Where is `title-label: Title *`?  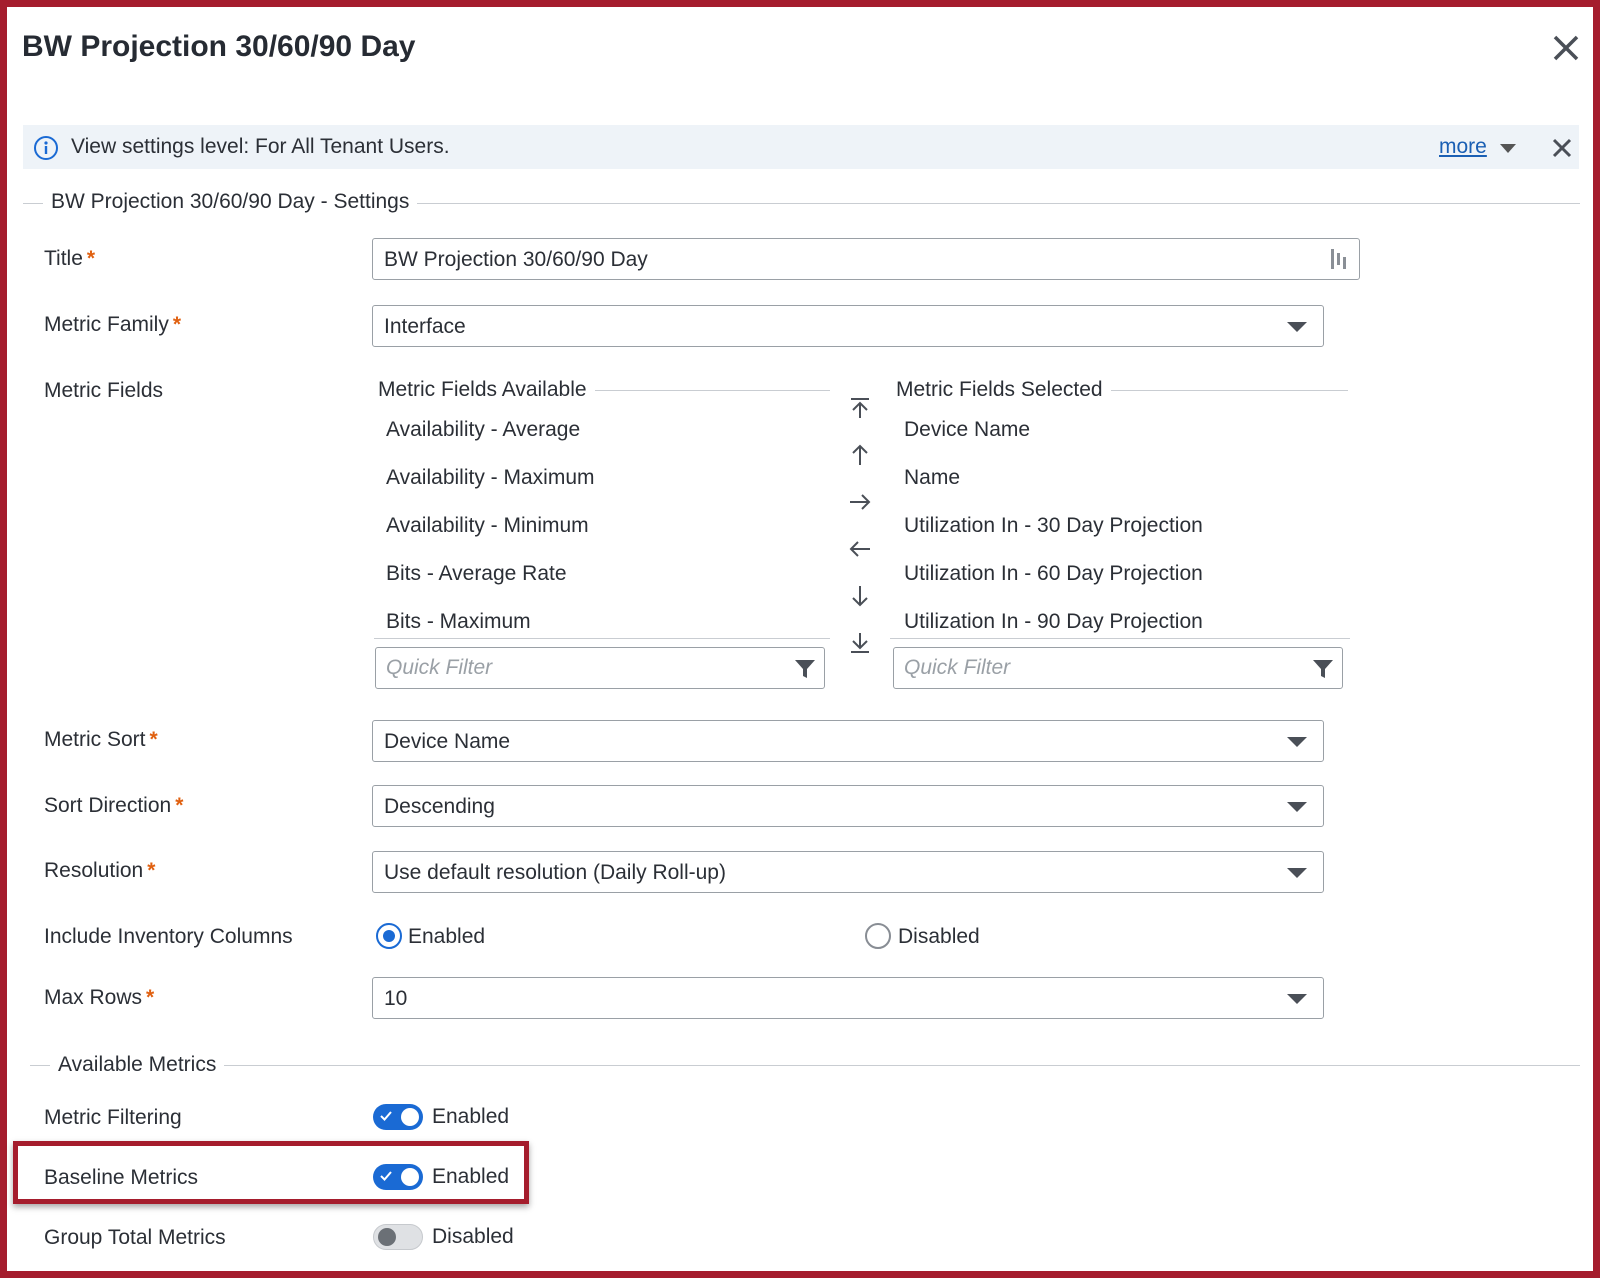 title-label: Title * is located at coordinates (70, 258).